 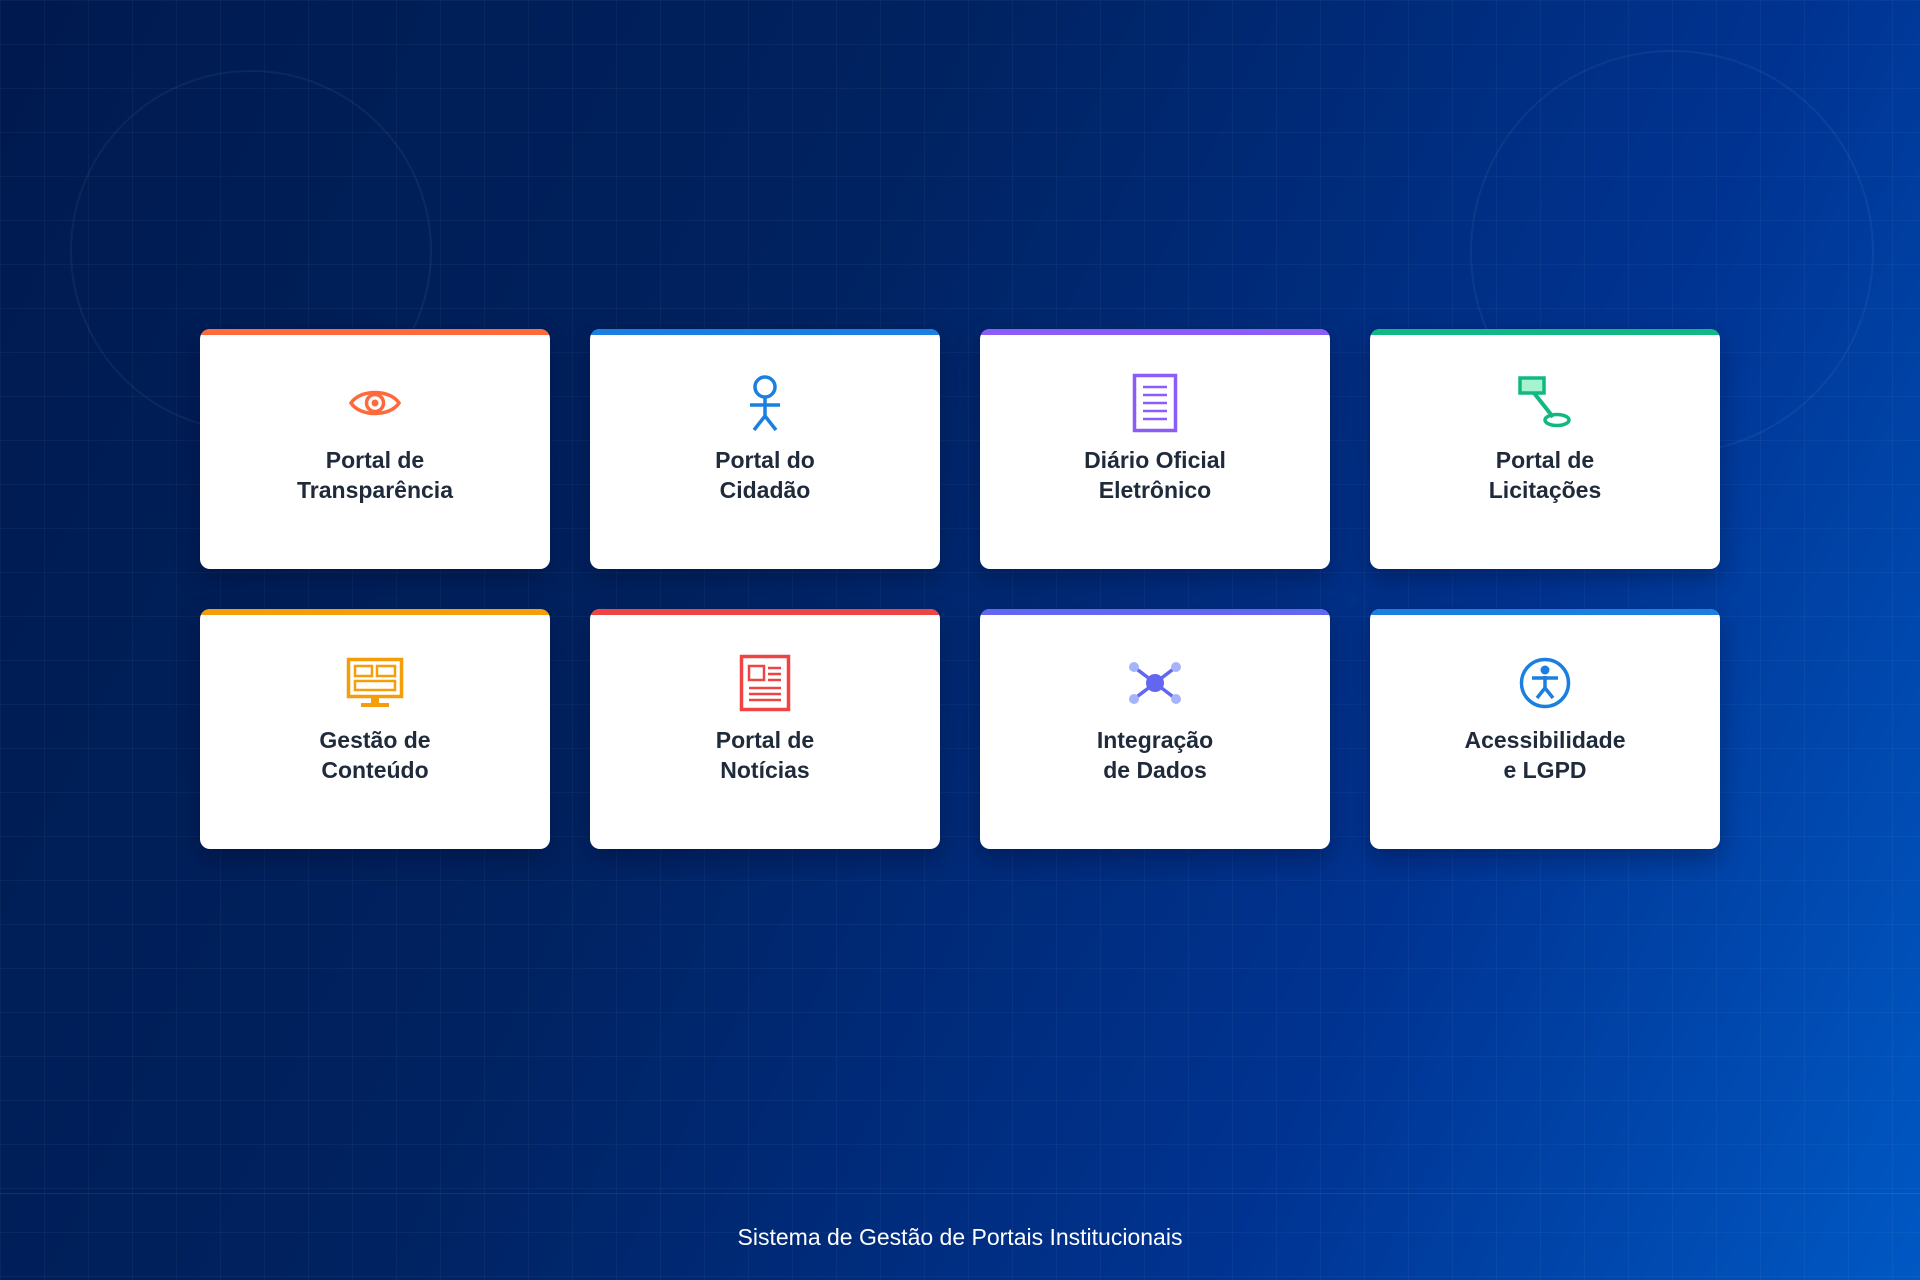 What do you see at coordinates (1155, 475) in the screenshot?
I see `card-title: Diário Oficial Eletrônico` at bounding box center [1155, 475].